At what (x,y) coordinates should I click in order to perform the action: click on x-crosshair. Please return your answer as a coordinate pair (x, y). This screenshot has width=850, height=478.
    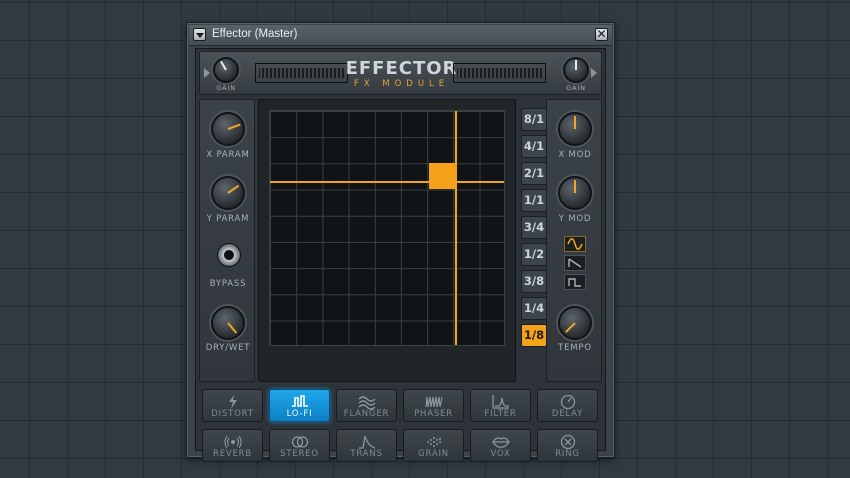
    Looking at the image, I should click on (387, 182).